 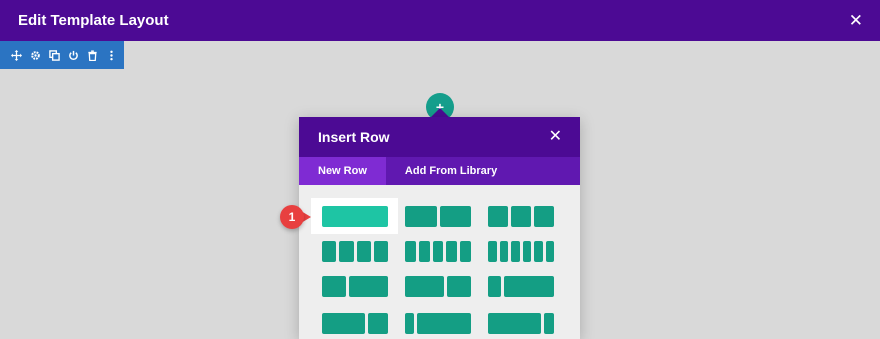 I want to click on layout-four-fifths-one-fifth, so click(x=521, y=323).